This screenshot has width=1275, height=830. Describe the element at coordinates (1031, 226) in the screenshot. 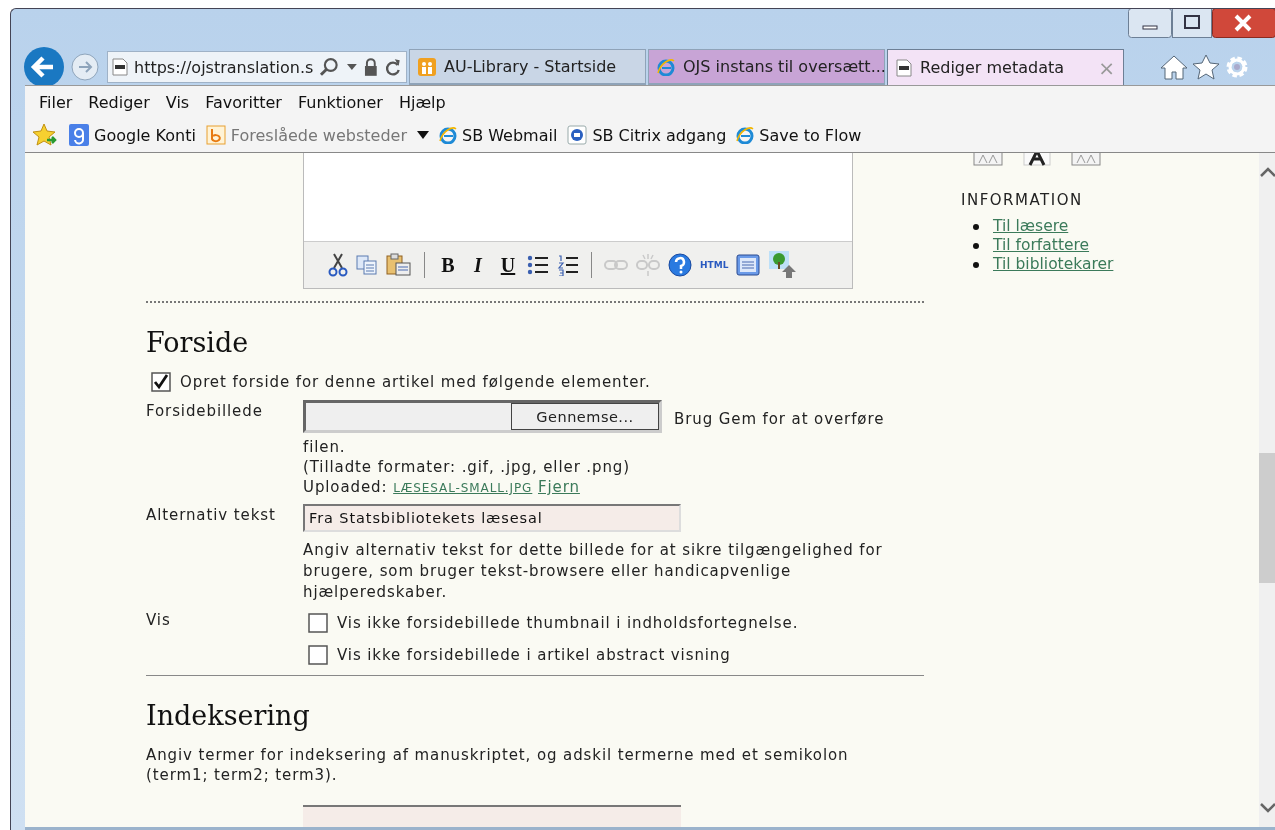

I see `sidebar-link: Til læsere` at that location.